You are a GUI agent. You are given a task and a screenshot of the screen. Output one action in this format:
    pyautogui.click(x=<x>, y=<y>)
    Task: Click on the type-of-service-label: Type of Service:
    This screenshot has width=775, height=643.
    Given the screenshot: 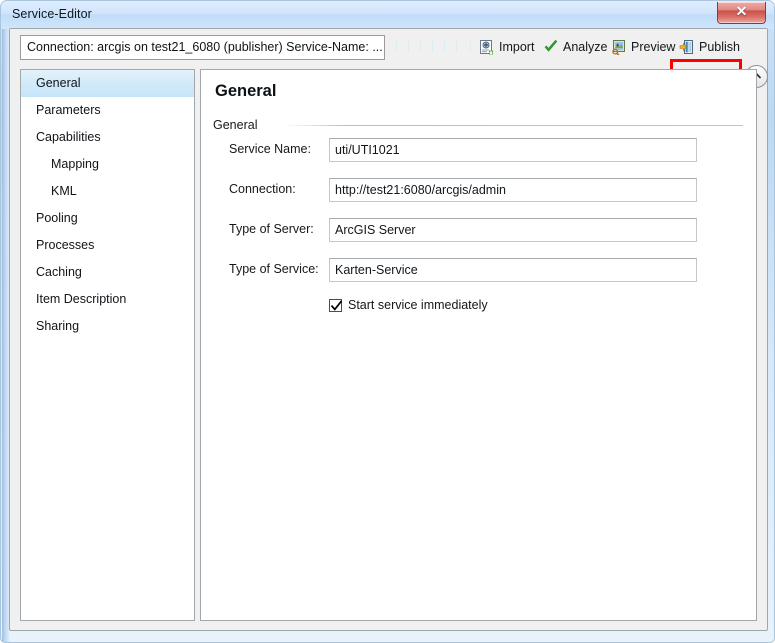 What is the action you would take?
    pyautogui.click(x=274, y=269)
    